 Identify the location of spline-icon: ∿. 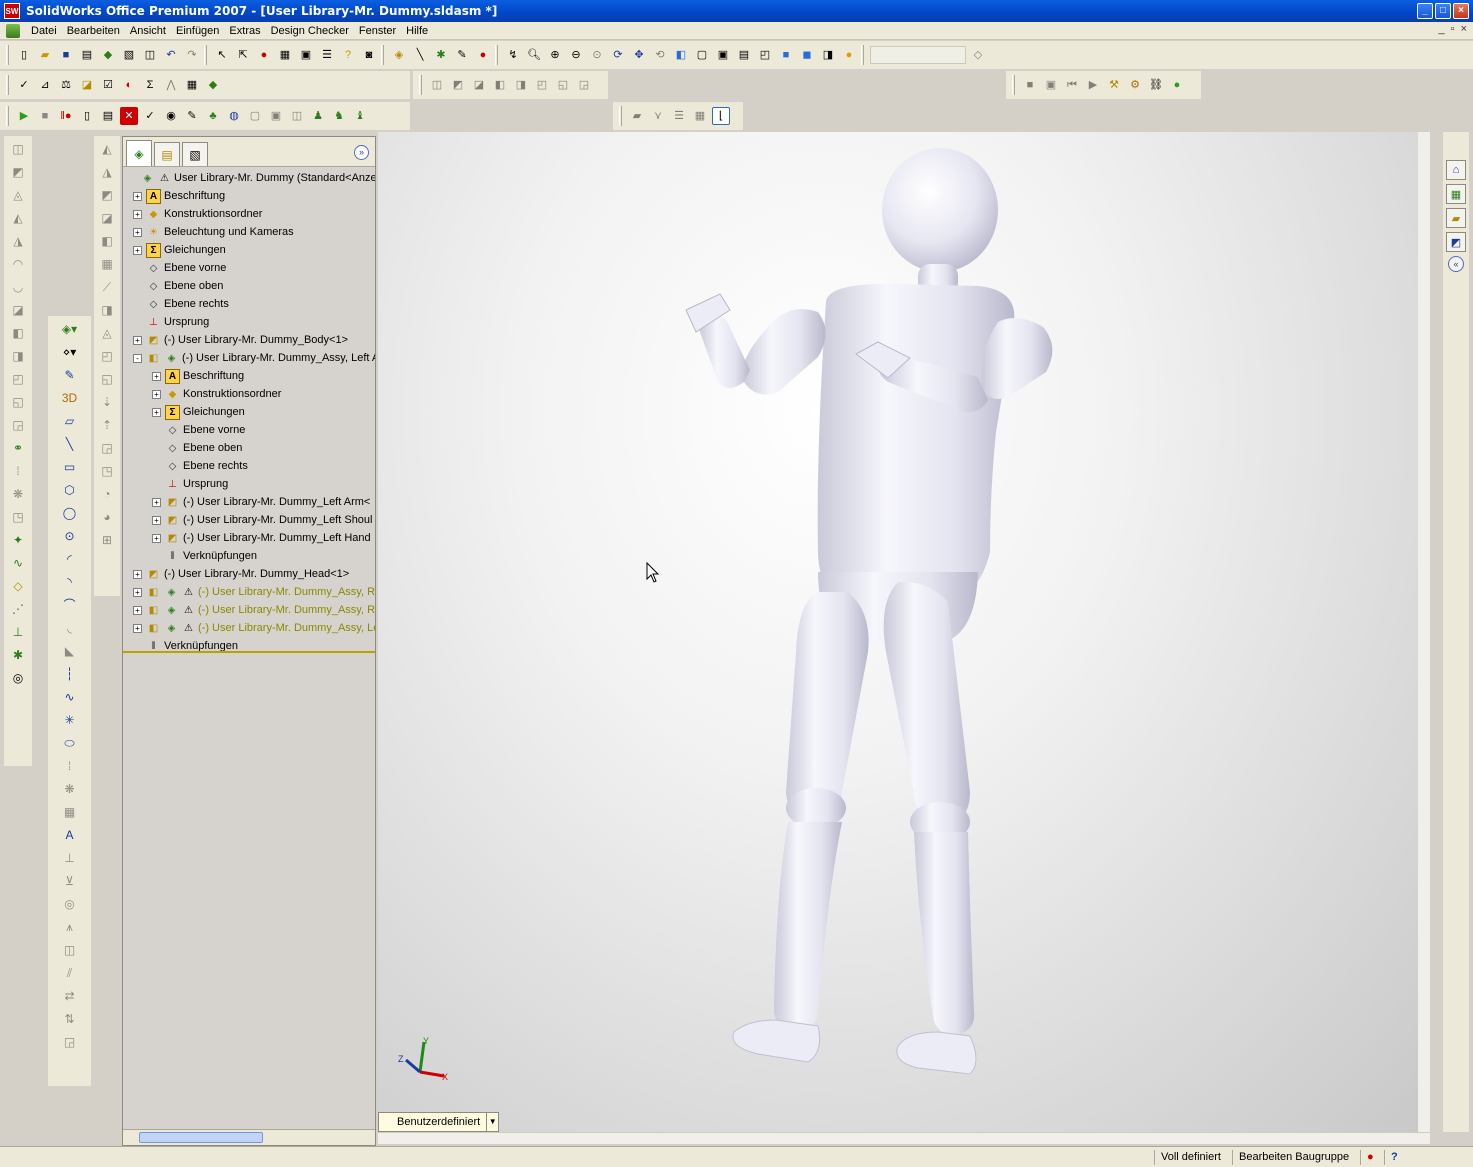
(18, 563).